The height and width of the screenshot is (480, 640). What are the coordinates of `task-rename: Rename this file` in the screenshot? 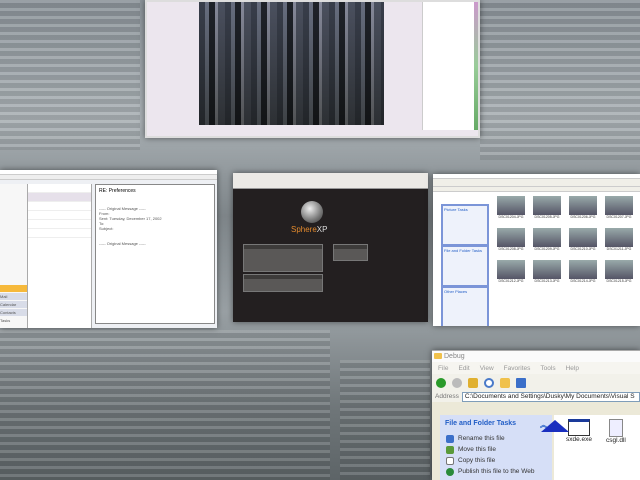 It's located at (496, 438).